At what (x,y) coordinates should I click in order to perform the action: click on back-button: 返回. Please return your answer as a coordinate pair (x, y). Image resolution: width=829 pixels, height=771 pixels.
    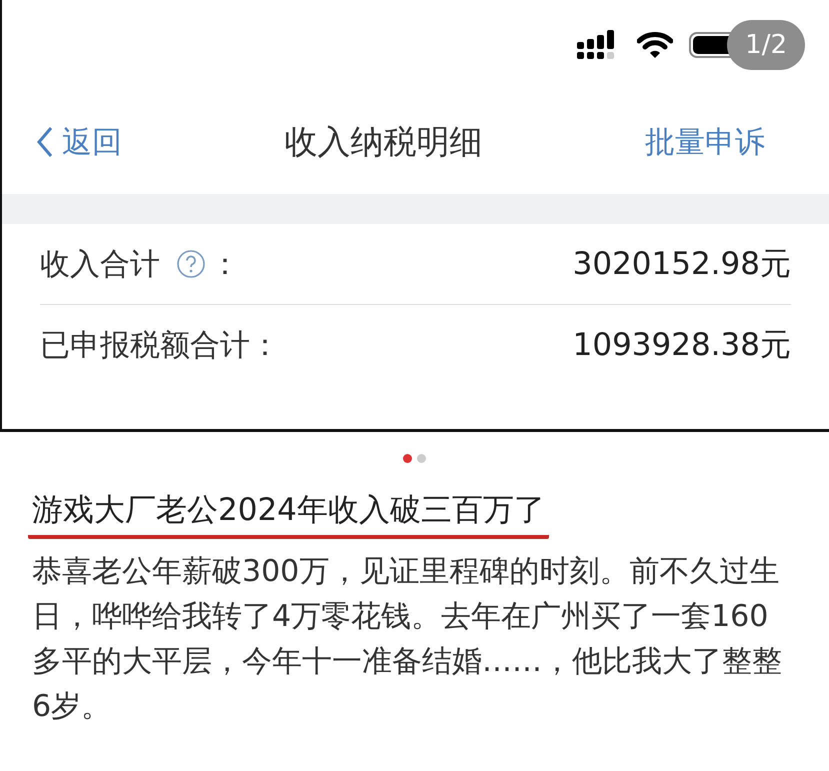
    Looking at the image, I should click on (79, 142).